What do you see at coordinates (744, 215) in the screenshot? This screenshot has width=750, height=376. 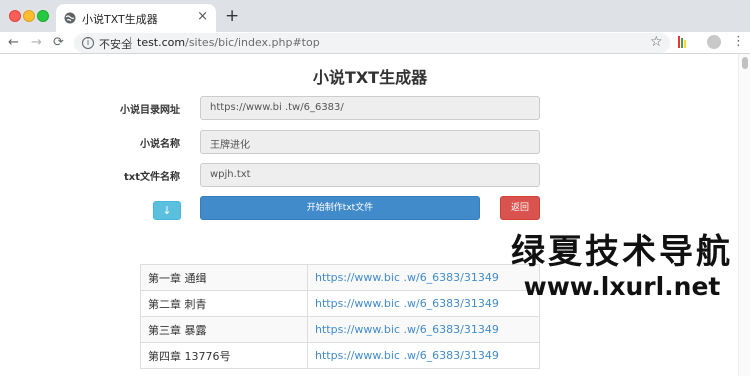 I see `page-scrollbar` at bounding box center [744, 215].